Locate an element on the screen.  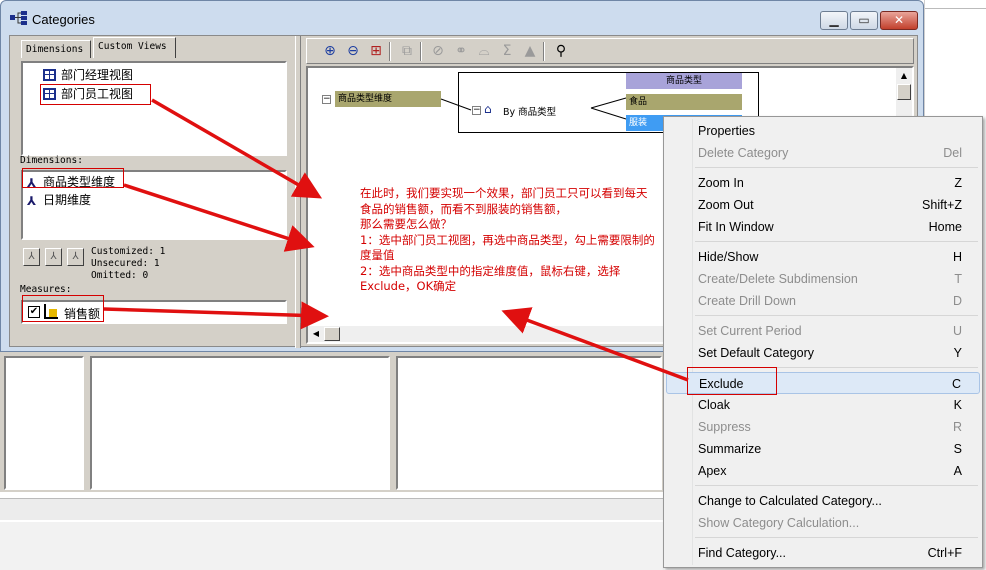
scroll-up-icon: ▲ is located at coordinates (904, 76).